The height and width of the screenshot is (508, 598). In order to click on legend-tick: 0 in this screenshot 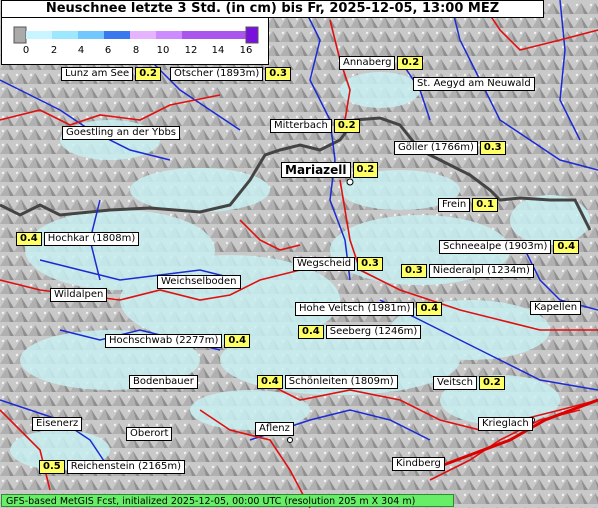, I will do `click(26, 50)`.